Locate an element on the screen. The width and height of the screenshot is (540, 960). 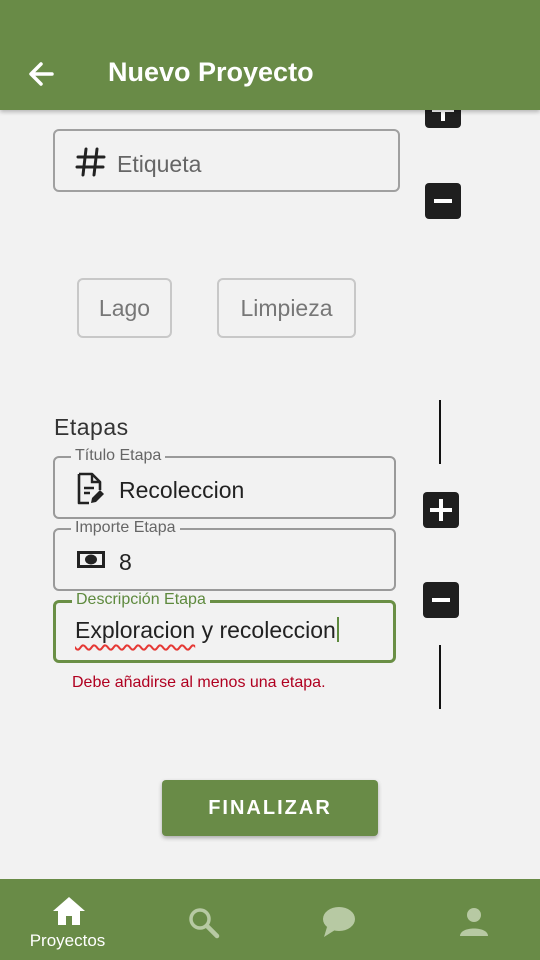
nav-item-chat is located at coordinates (337, 919).